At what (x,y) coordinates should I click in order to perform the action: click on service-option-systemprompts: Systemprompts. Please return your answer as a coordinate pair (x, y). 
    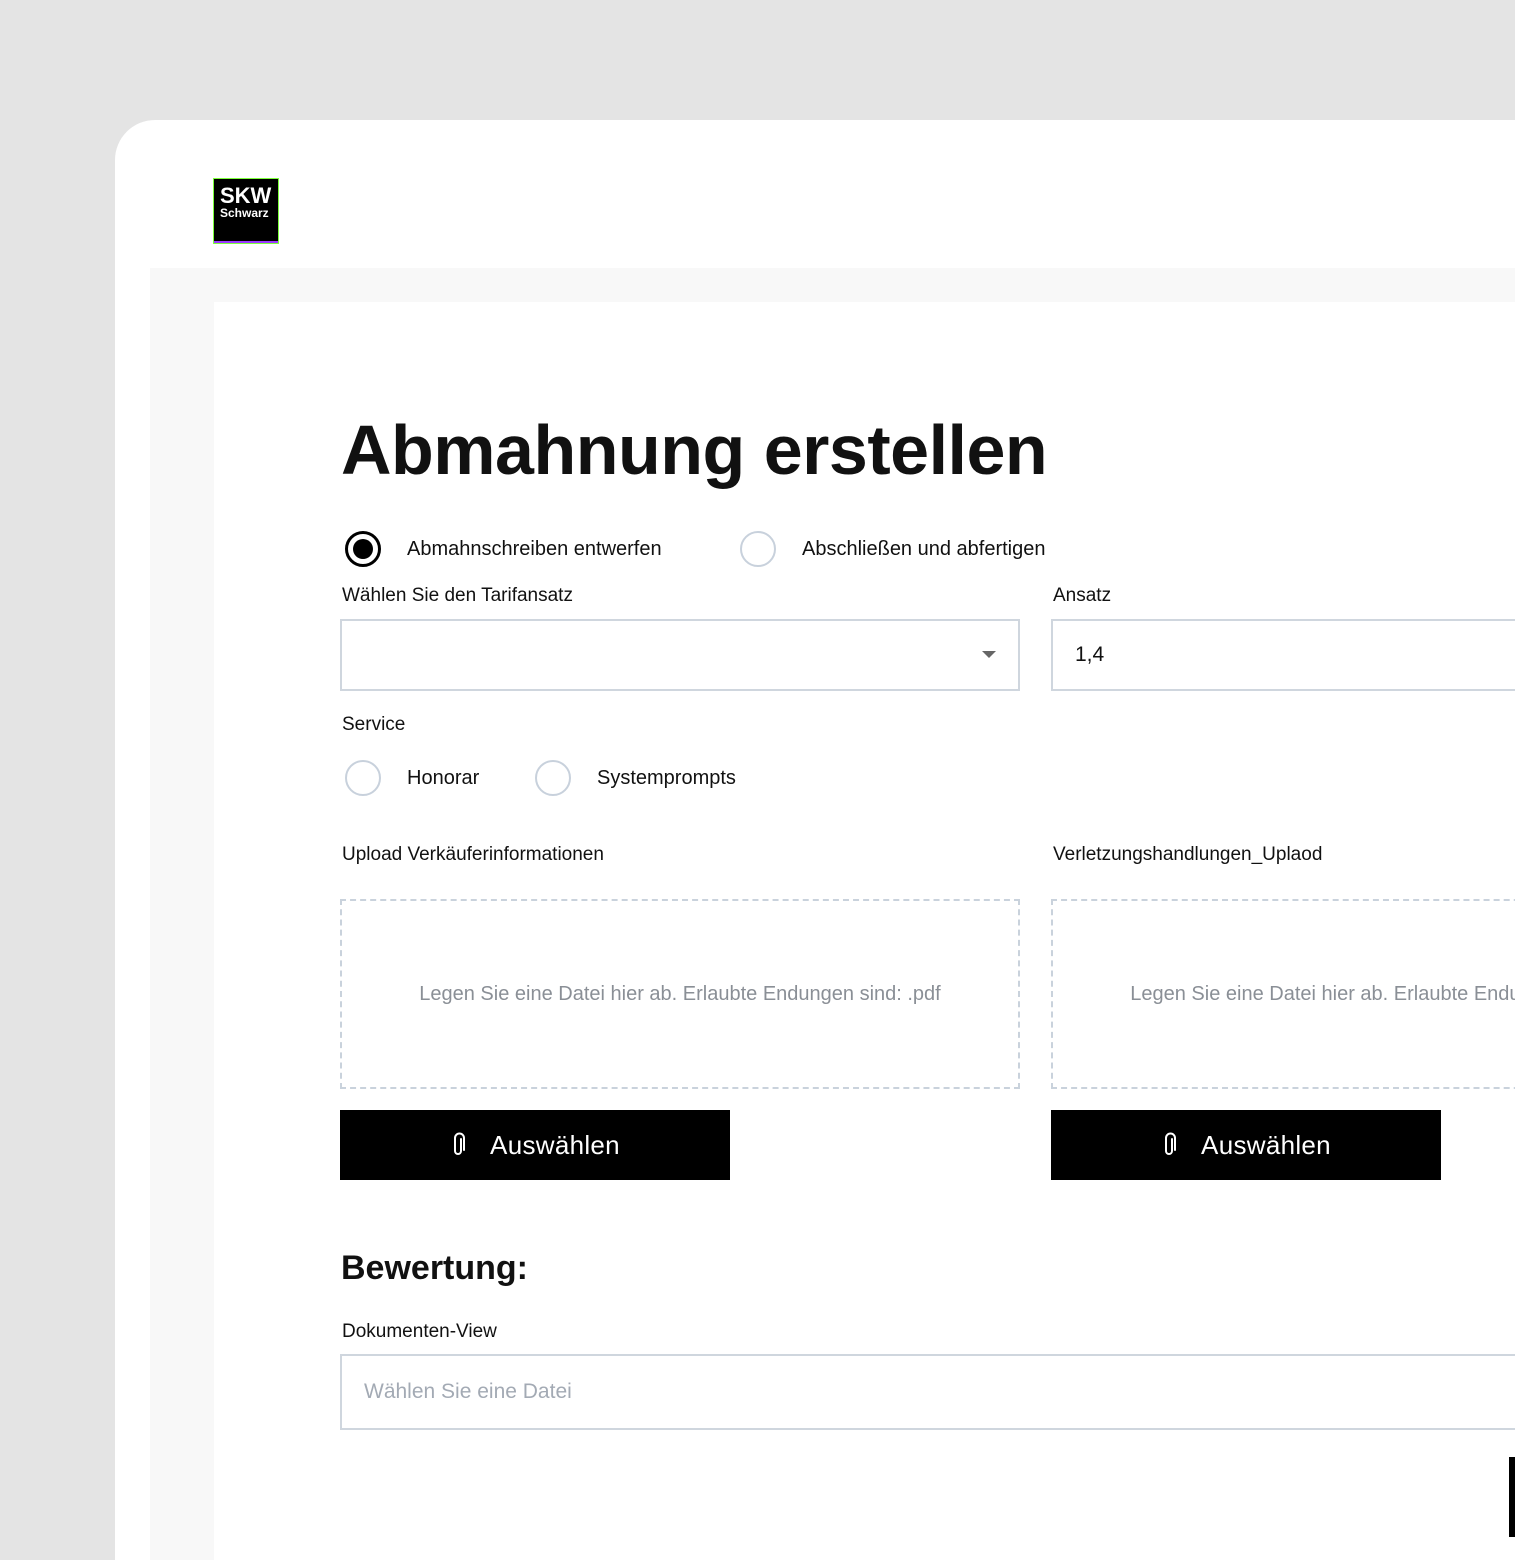
    Looking at the image, I should click on (635, 778).